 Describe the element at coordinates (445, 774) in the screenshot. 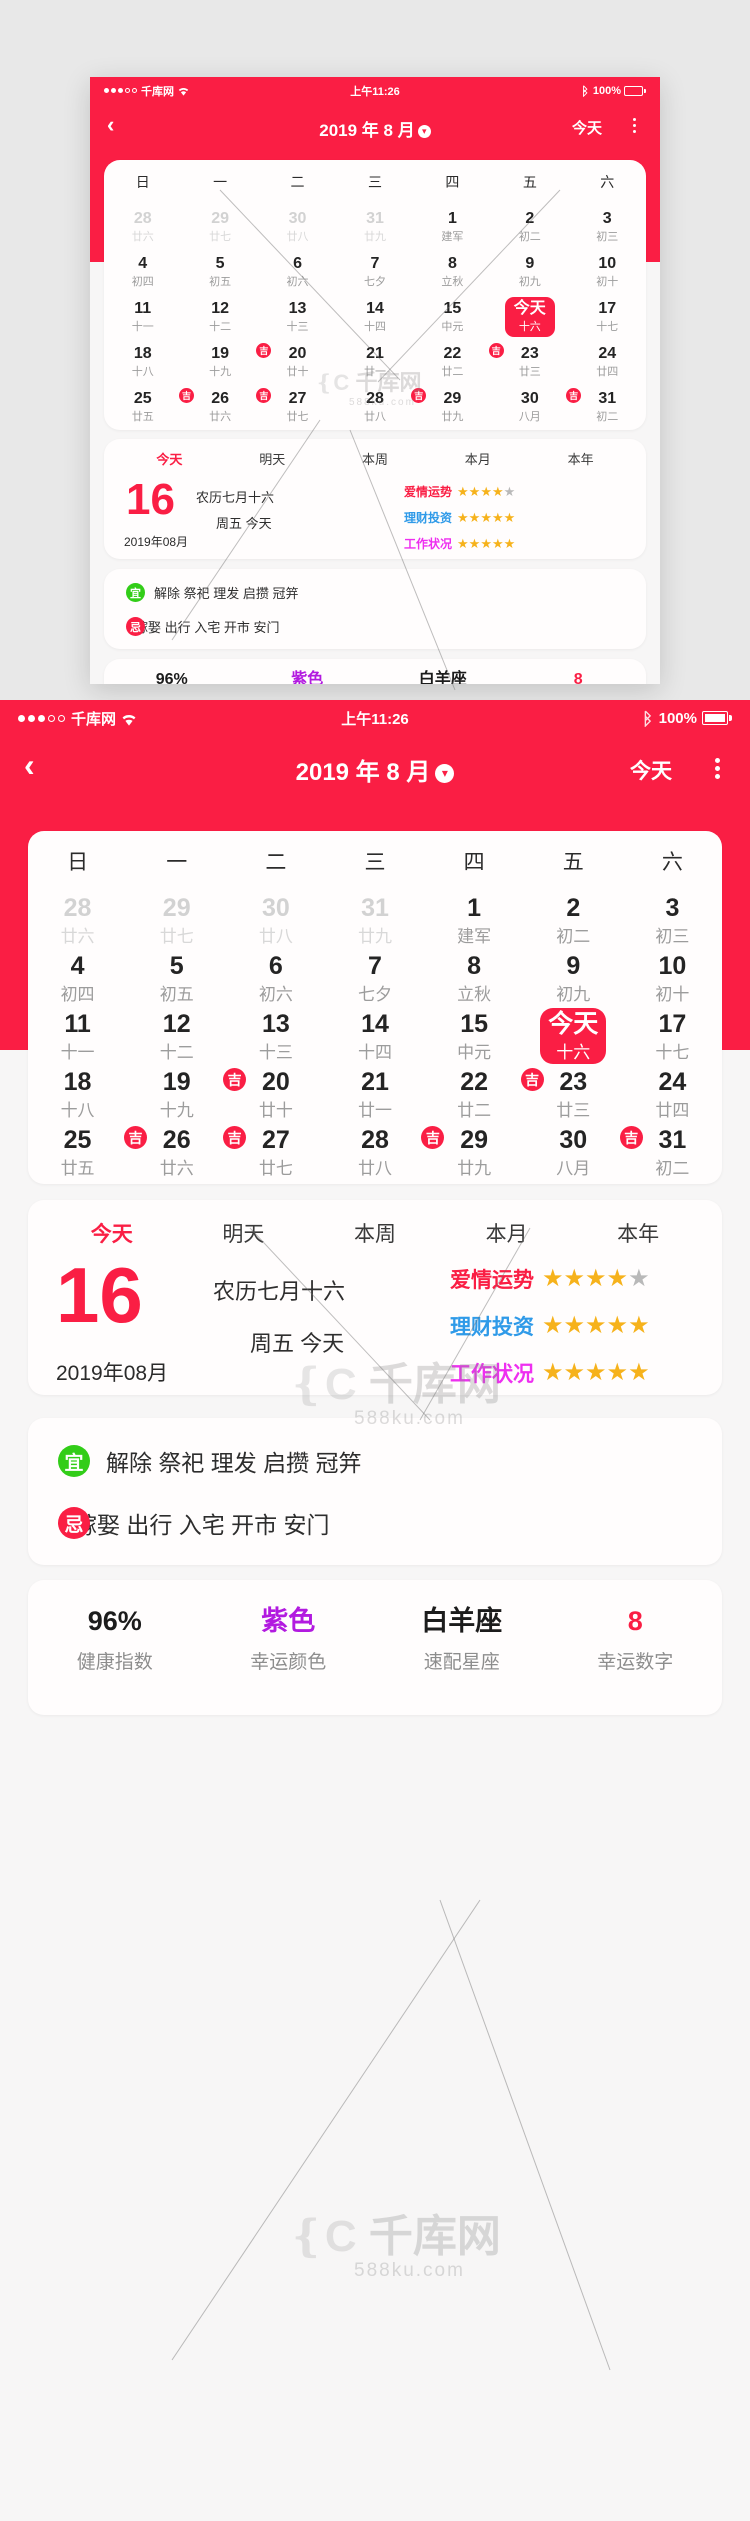

I see `chevron-down-circle-icon-full: ▾` at that location.